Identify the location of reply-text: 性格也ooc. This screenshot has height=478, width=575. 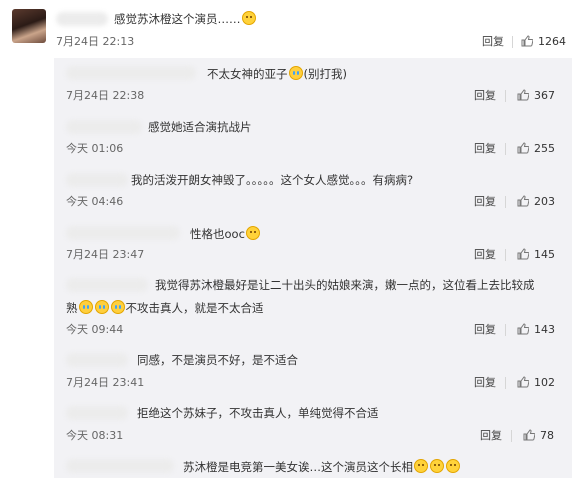
(225, 234).